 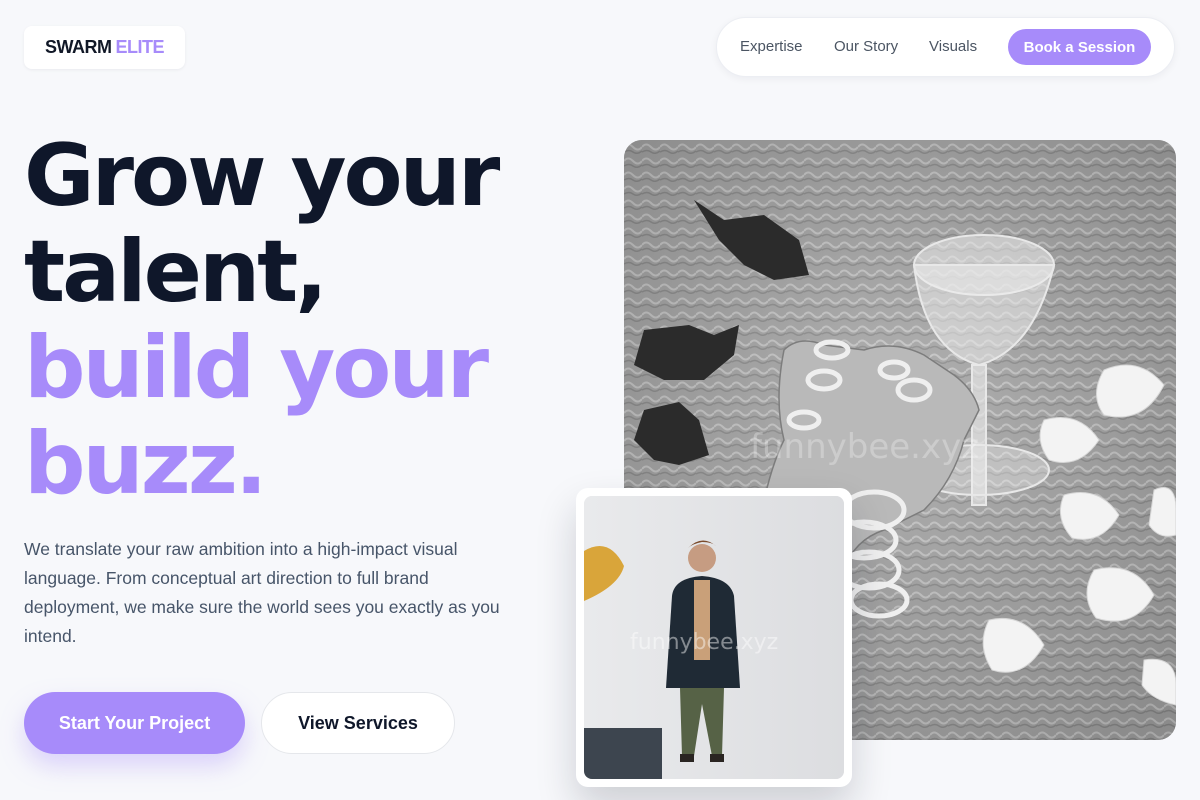 I want to click on watermark-card: funnybee.xyz, so click(x=704, y=642).